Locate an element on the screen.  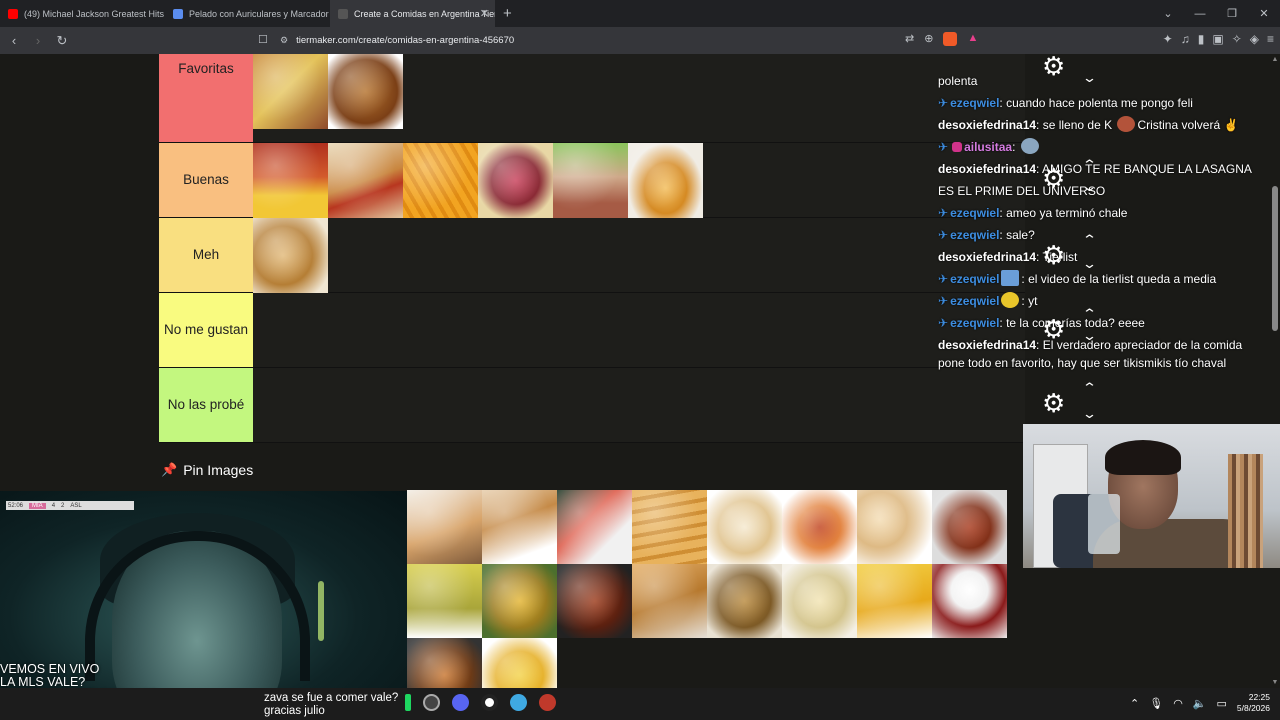
page-scrollbar: ▲ ▼ is located at coordinates (1275, 371).